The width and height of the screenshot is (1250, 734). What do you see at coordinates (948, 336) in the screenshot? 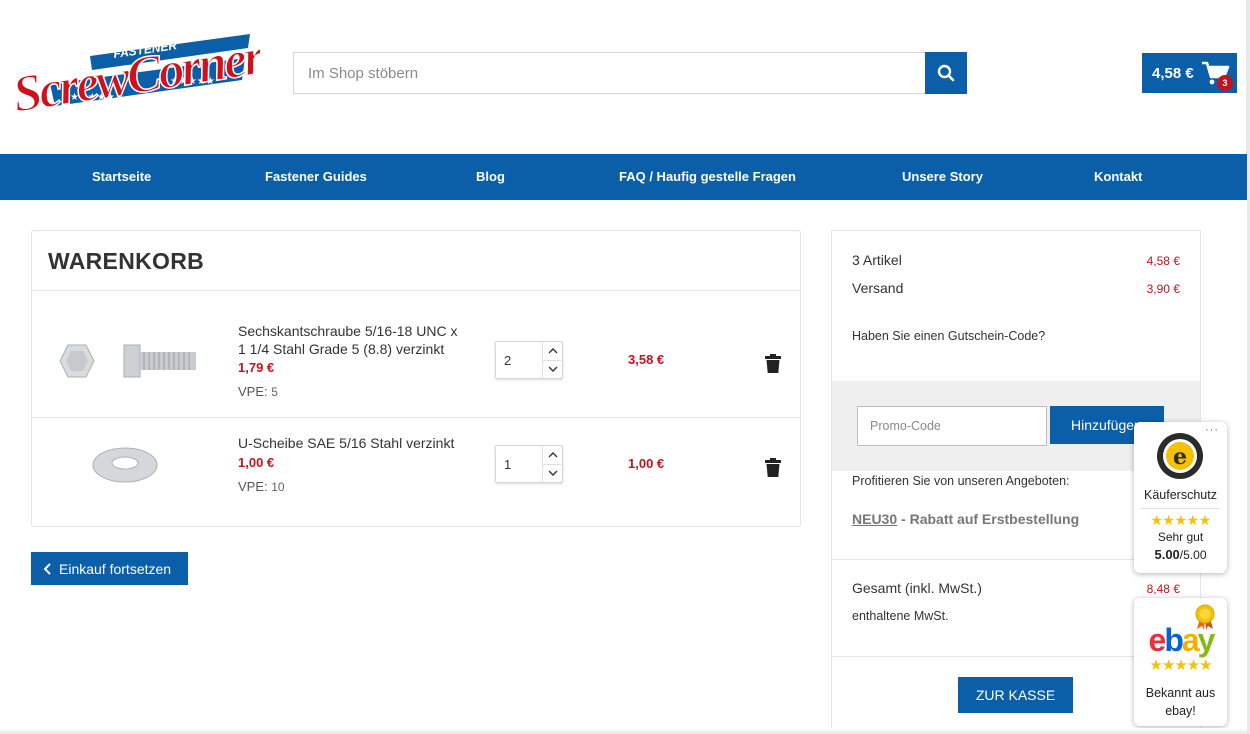
I see `coupon-question: Haben Sie einen Gutschein-Code?` at bounding box center [948, 336].